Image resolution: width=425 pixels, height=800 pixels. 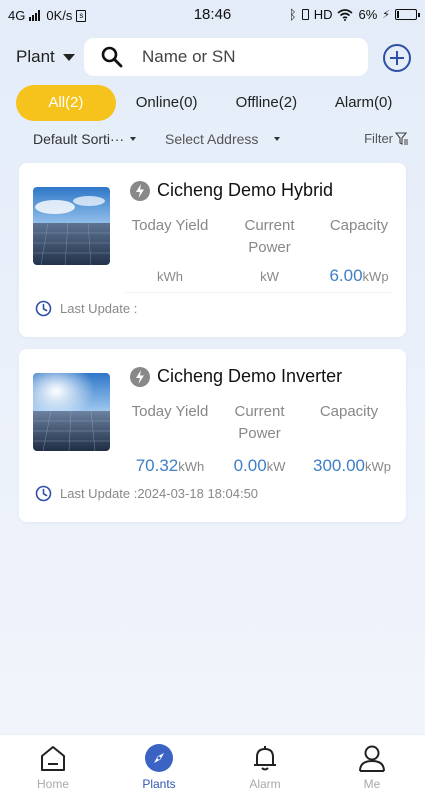 I want to click on today-yield-number: 70.32, so click(x=157, y=465).